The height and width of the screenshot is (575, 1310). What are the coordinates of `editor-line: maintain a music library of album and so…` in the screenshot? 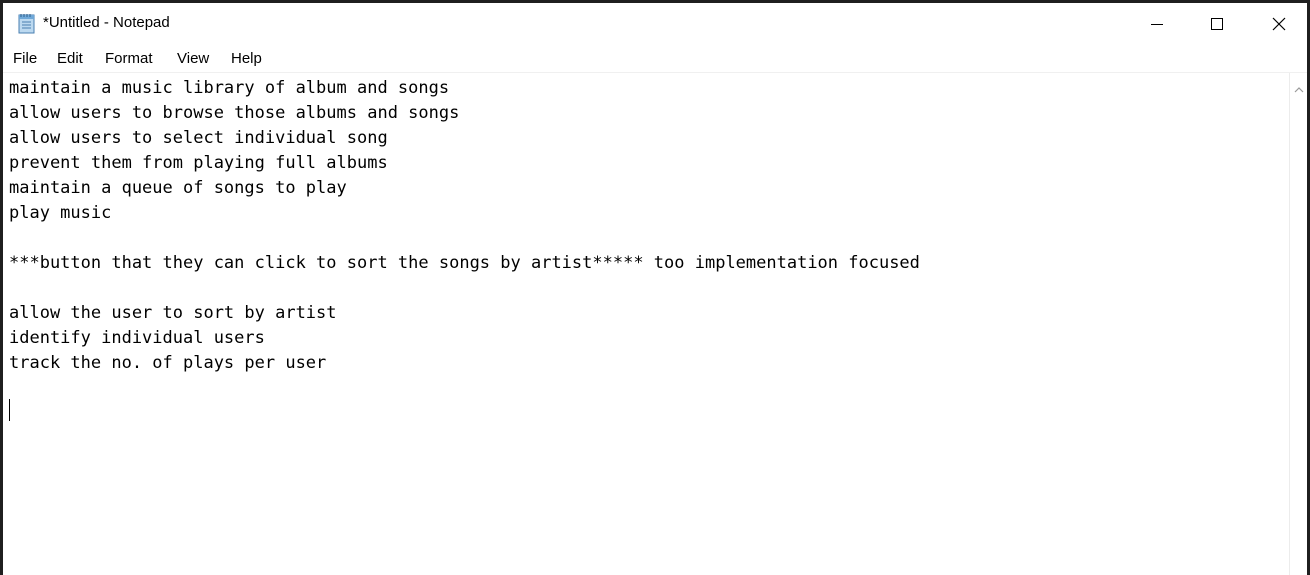 It's located at (229, 88).